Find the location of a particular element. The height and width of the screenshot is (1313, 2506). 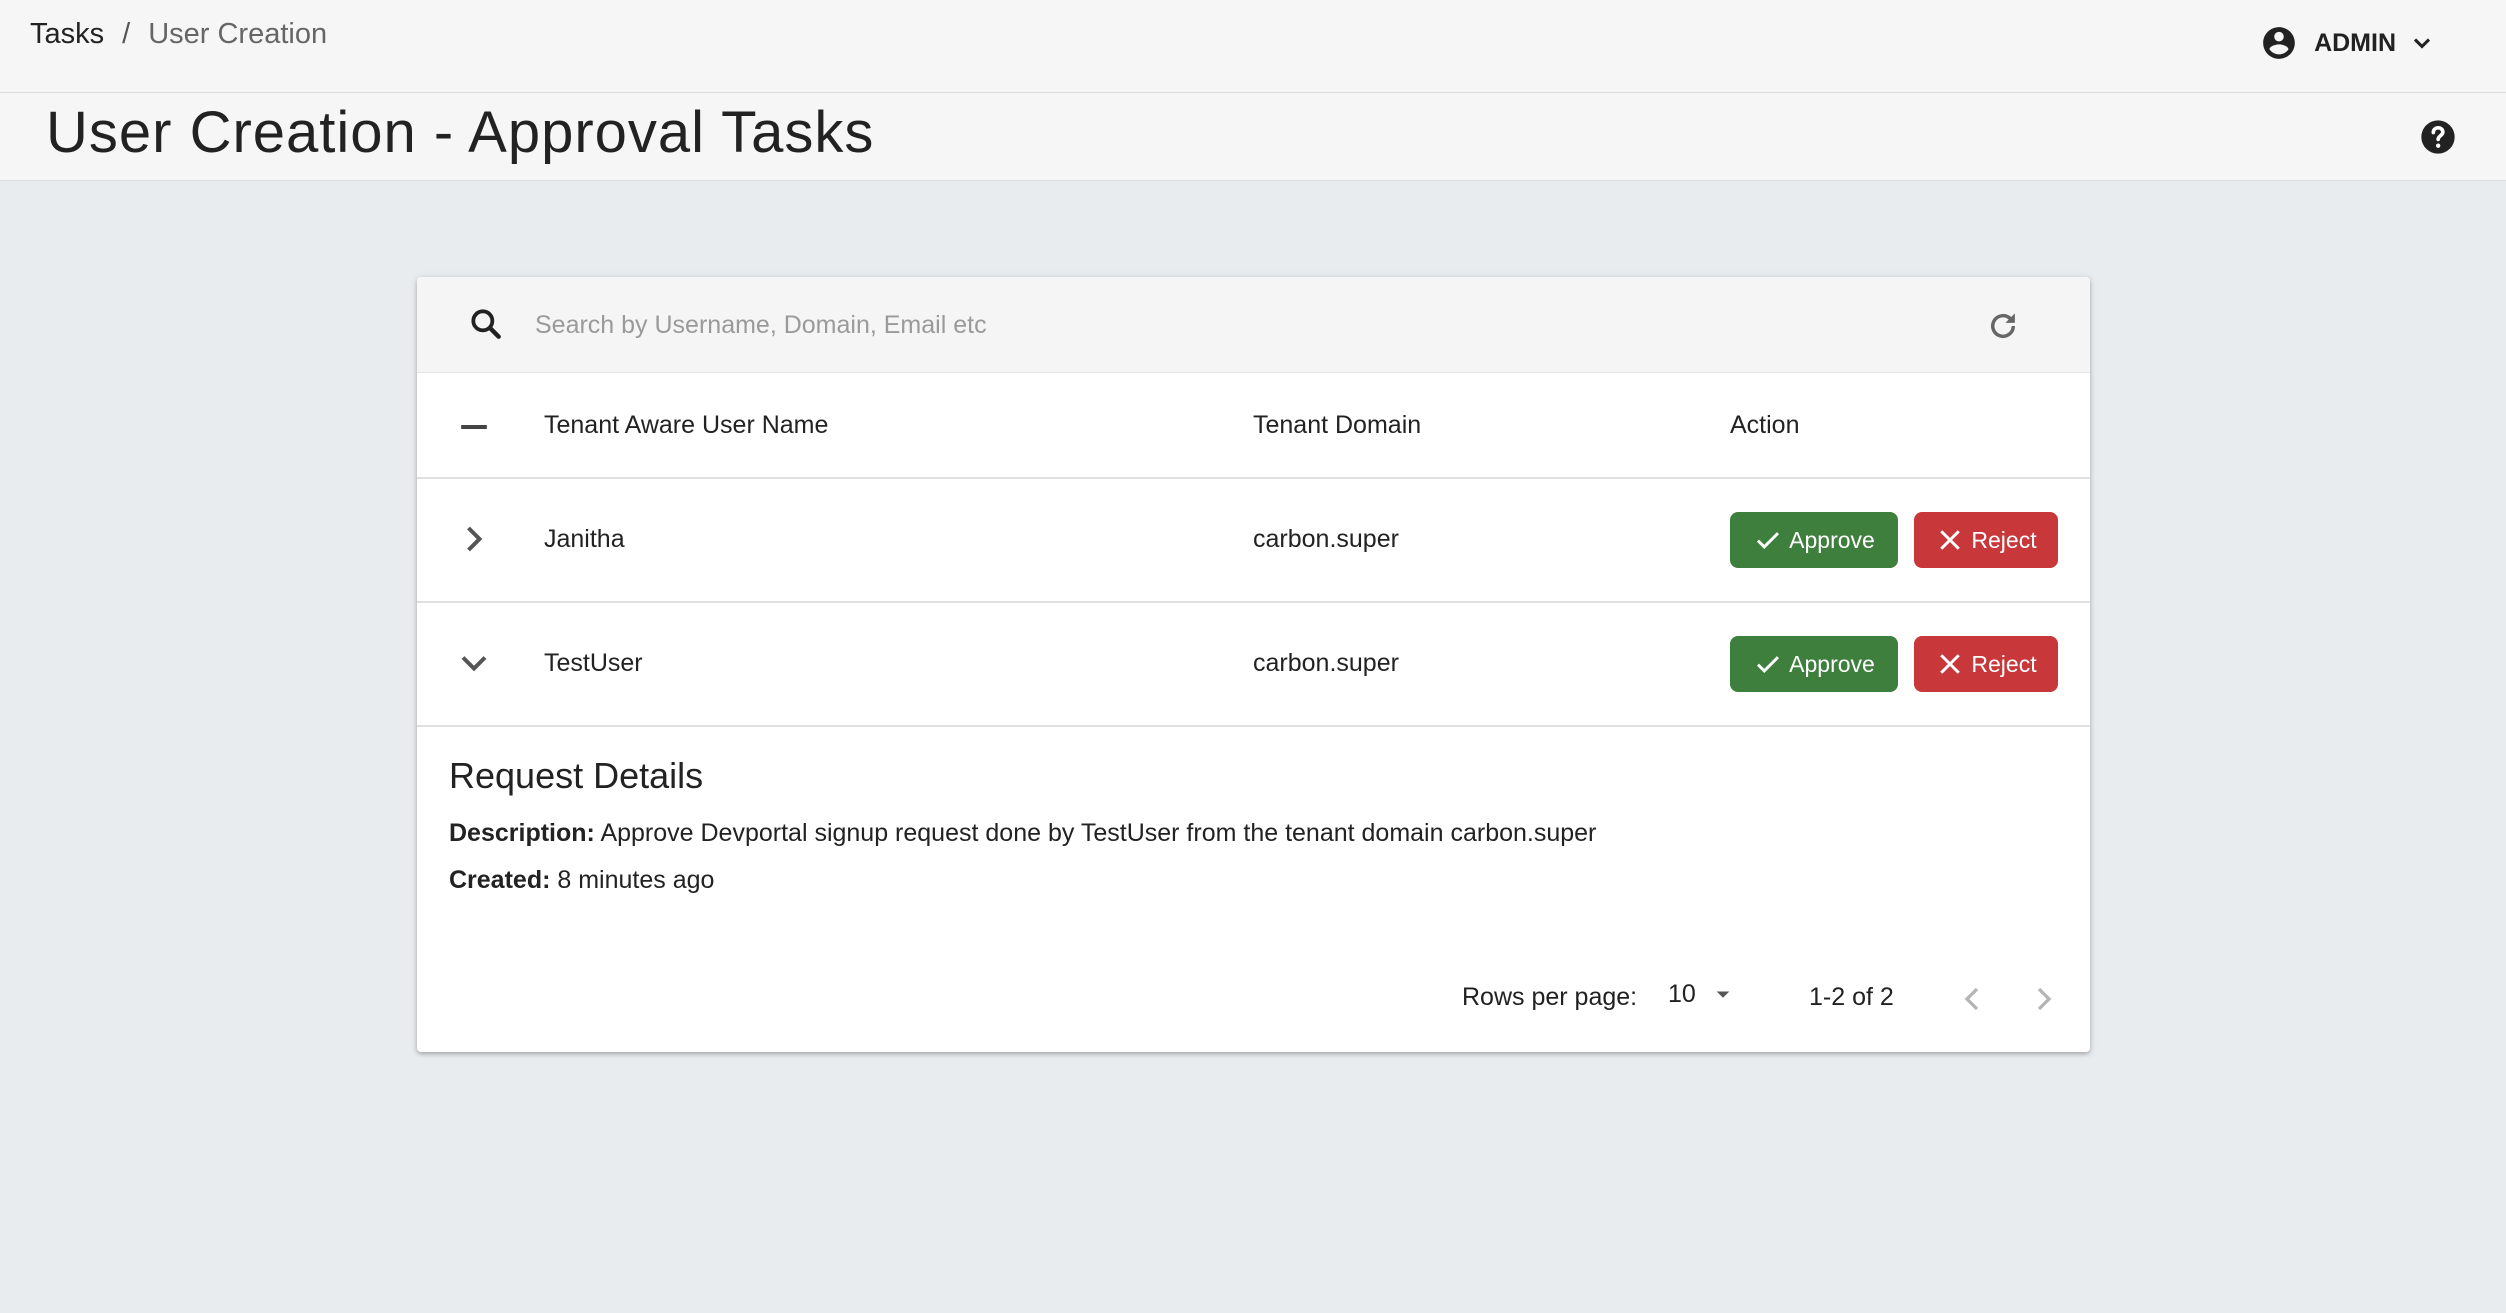

username-cell: TestUser is located at coordinates (593, 663).